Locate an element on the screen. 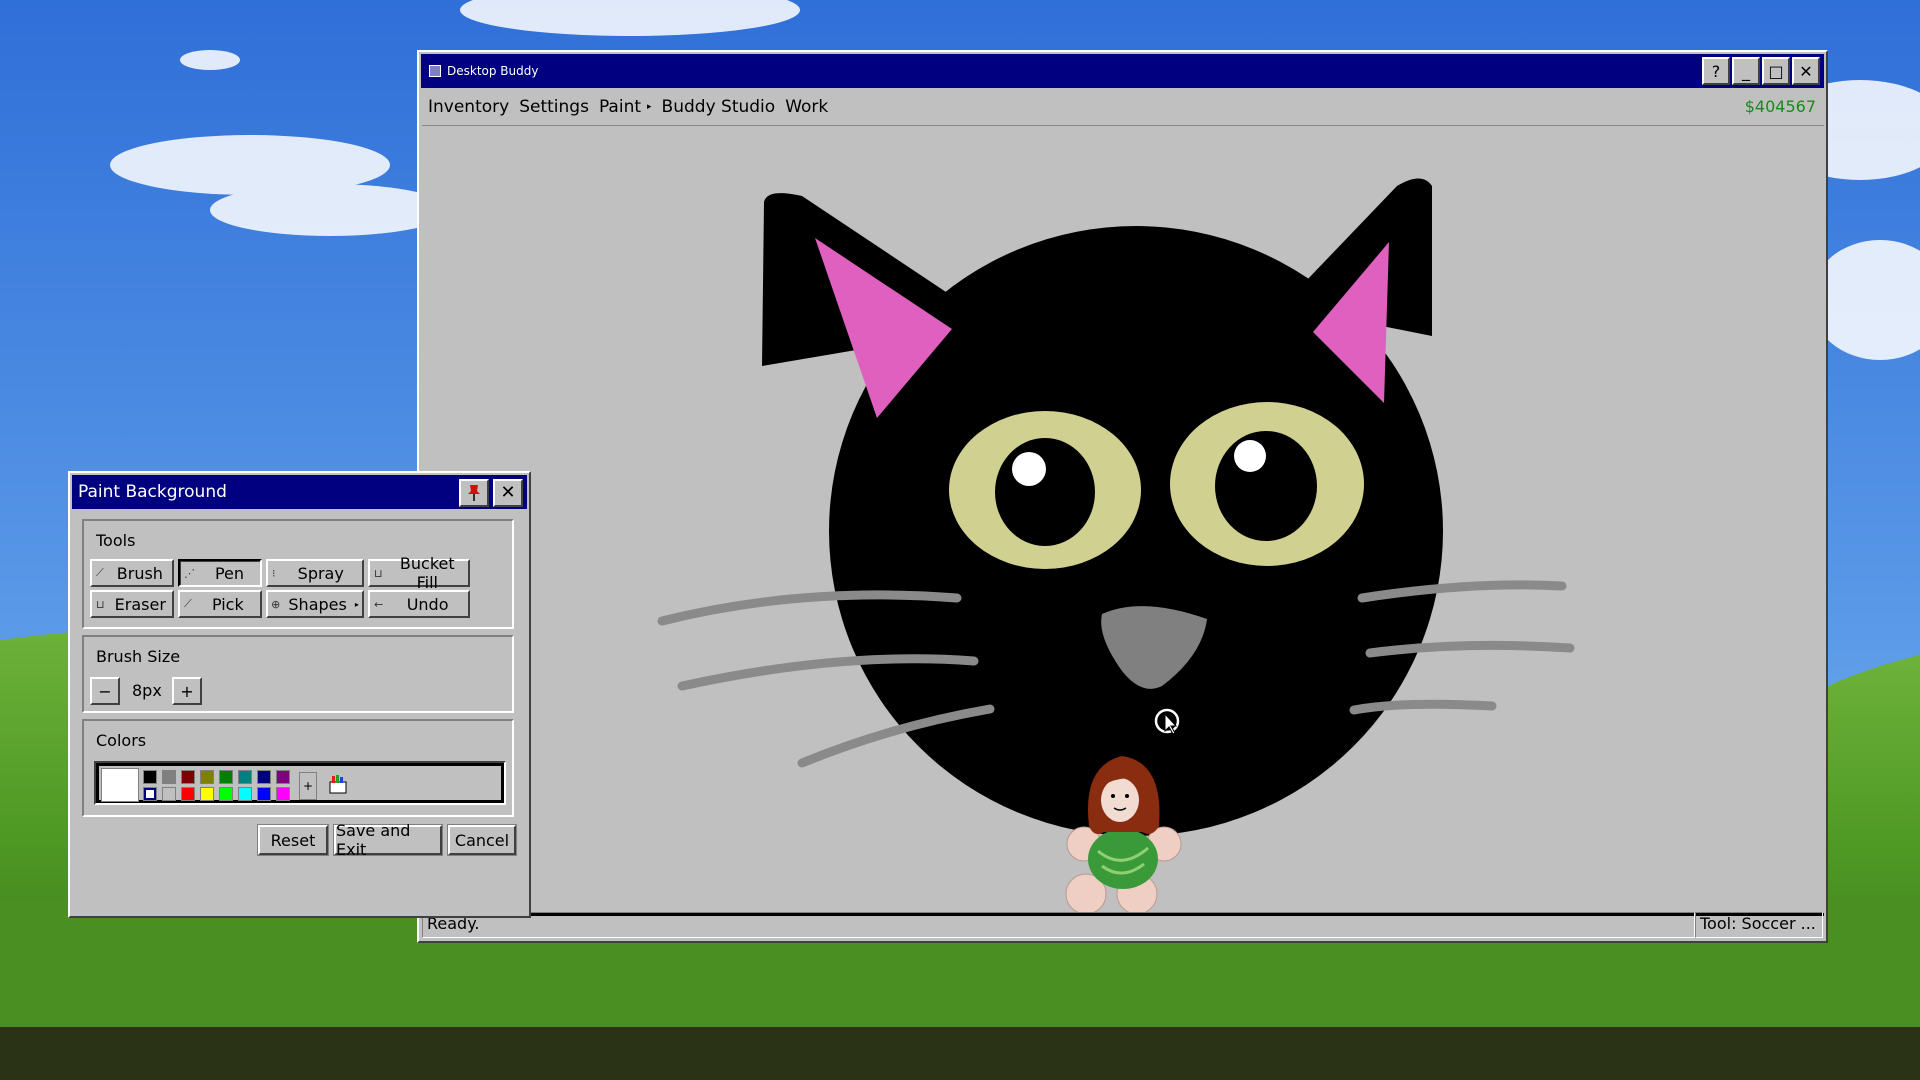  color-palette: + is located at coordinates (300, 783).